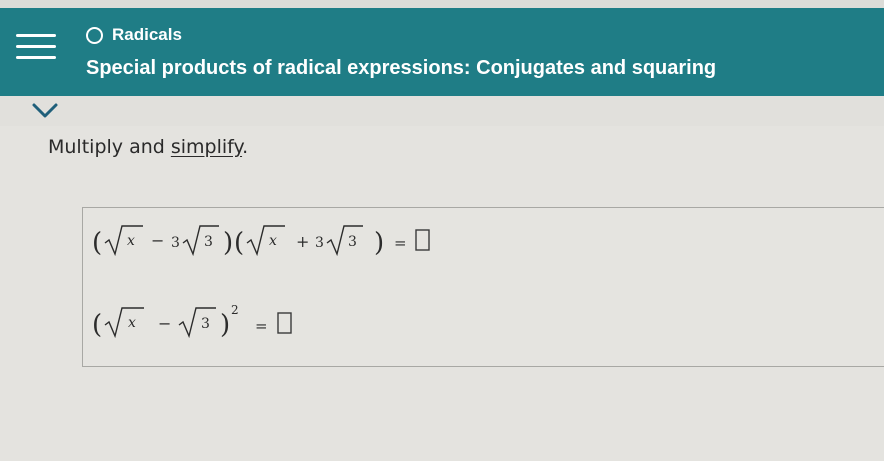  What do you see at coordinates (36, 47) in the screenshot?
I see `hamburger-menu-icon` at bounding box center [36, 47].